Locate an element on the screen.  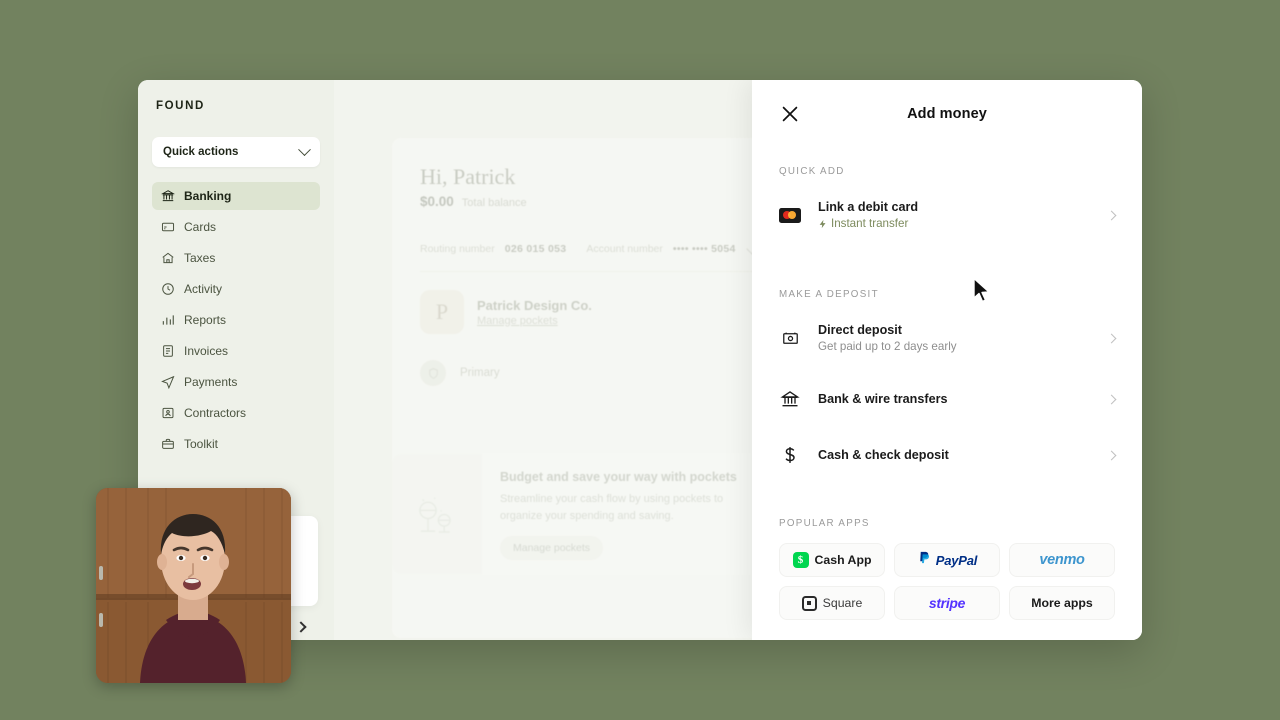
sidebar-item-contractors: Contractors is located at coordinates (236, 413).